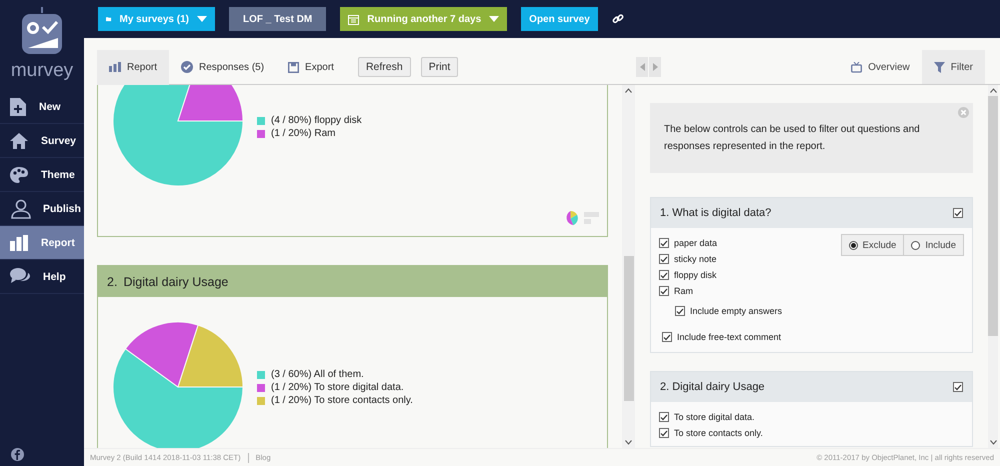  I want to click on mode-toggle: Include, so click(934, 245).